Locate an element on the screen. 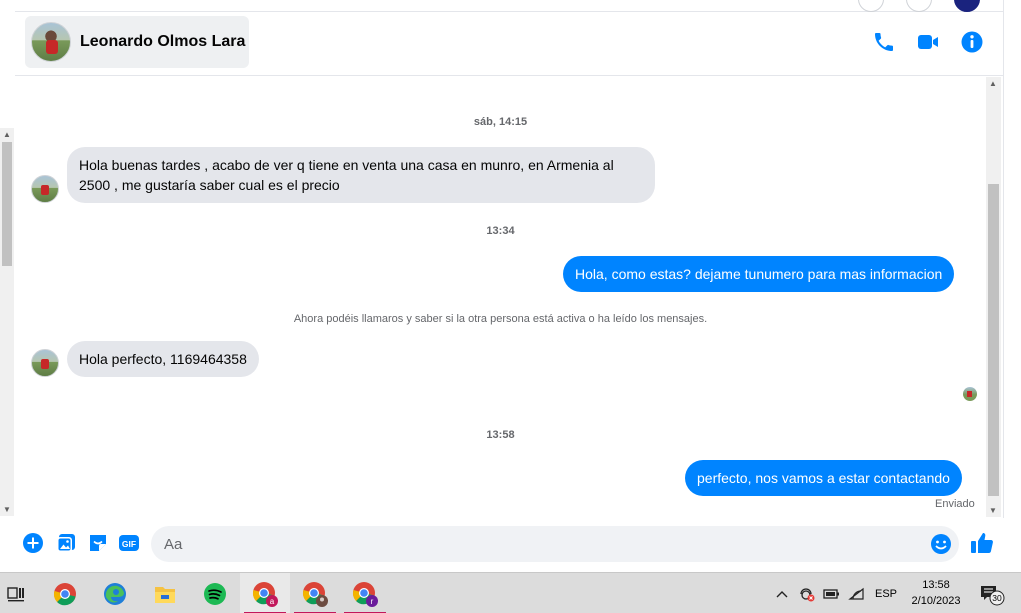 This screenshot has width=1021, height=613. notifications-icon: 30 is located at coordinates (993, 593).